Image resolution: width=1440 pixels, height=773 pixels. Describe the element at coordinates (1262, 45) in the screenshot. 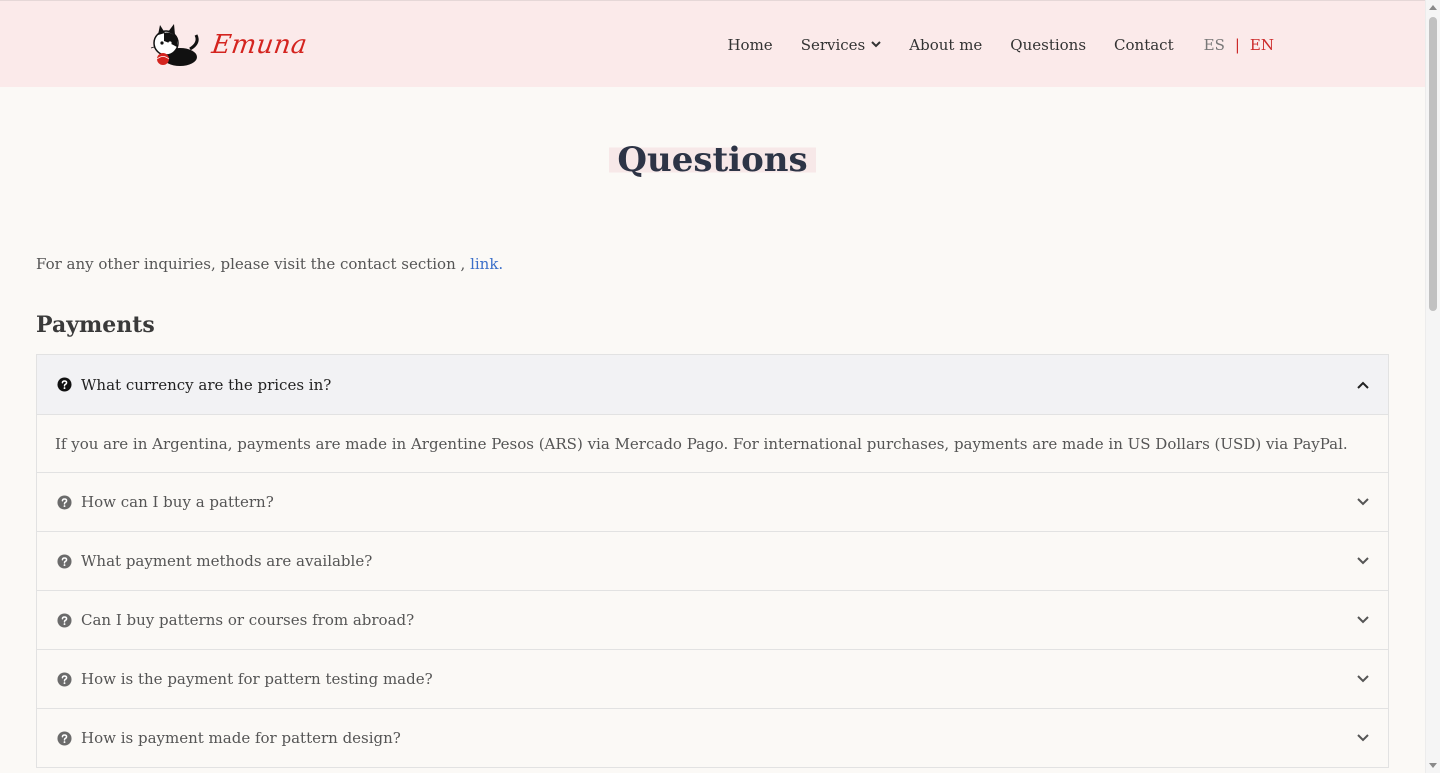

I see `lang-en: EN` at that location.